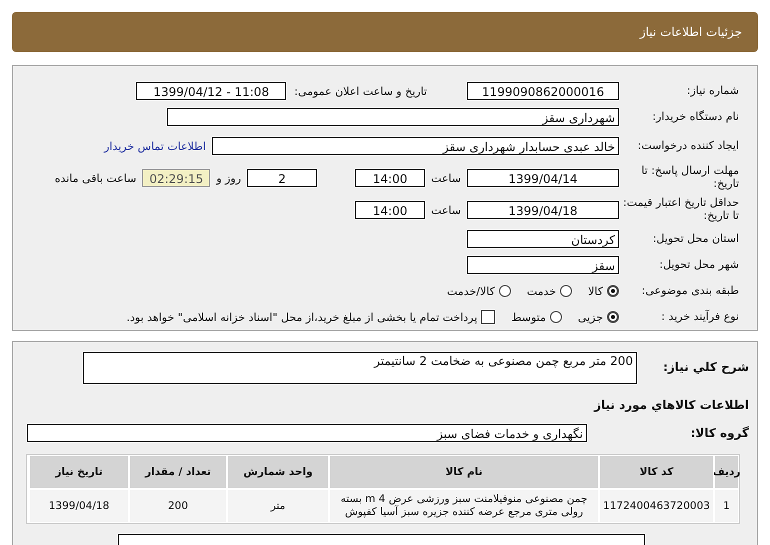 The image size is (770, 545). What do you see at coordinates (415, 146) in the screenshot?
I see `requester-field: خالد عبدی حسابدار شهرداری سقز` at bounding box center [415, 146].